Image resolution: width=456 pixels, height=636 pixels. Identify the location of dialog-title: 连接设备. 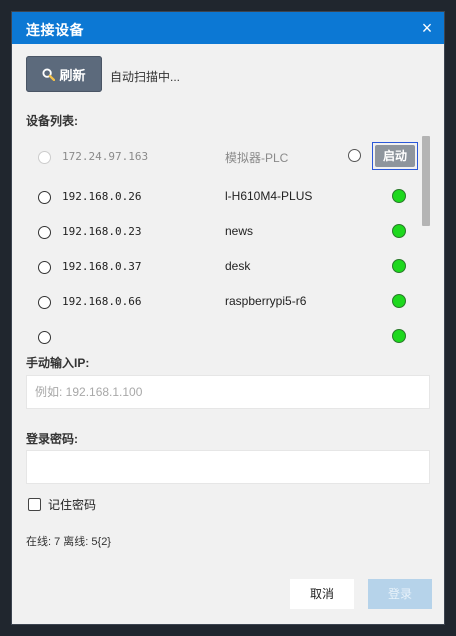
(55, 30).